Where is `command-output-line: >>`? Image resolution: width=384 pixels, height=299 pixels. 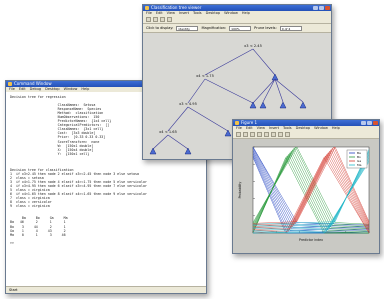 command-output-line: >> is located at coordinates (12, 242).